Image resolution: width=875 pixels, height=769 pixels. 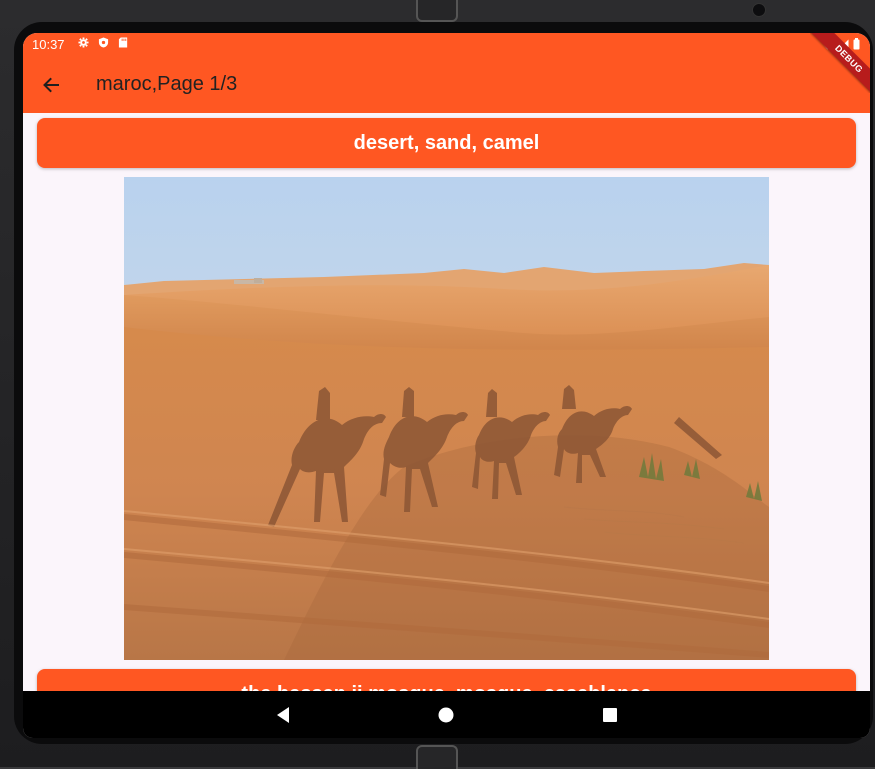 I want to click on debug-ribbon-container: DEBUG, so click(x=840, y=63).